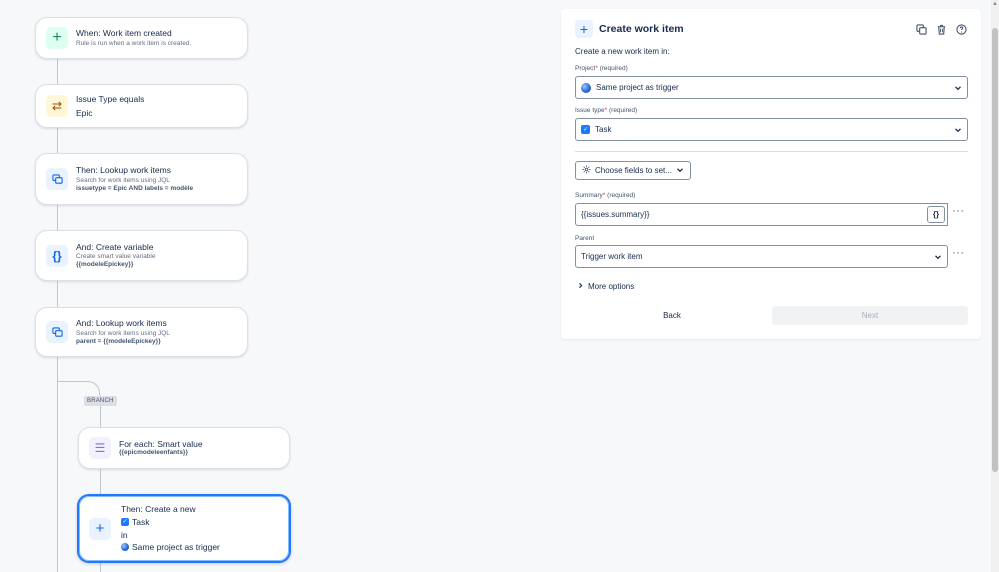 The image size is (999, 572). What do you see at coordinates (612, 256) in the screenshot?
I see `parent-value: Trigger work item` at bounding box center [612, 256].